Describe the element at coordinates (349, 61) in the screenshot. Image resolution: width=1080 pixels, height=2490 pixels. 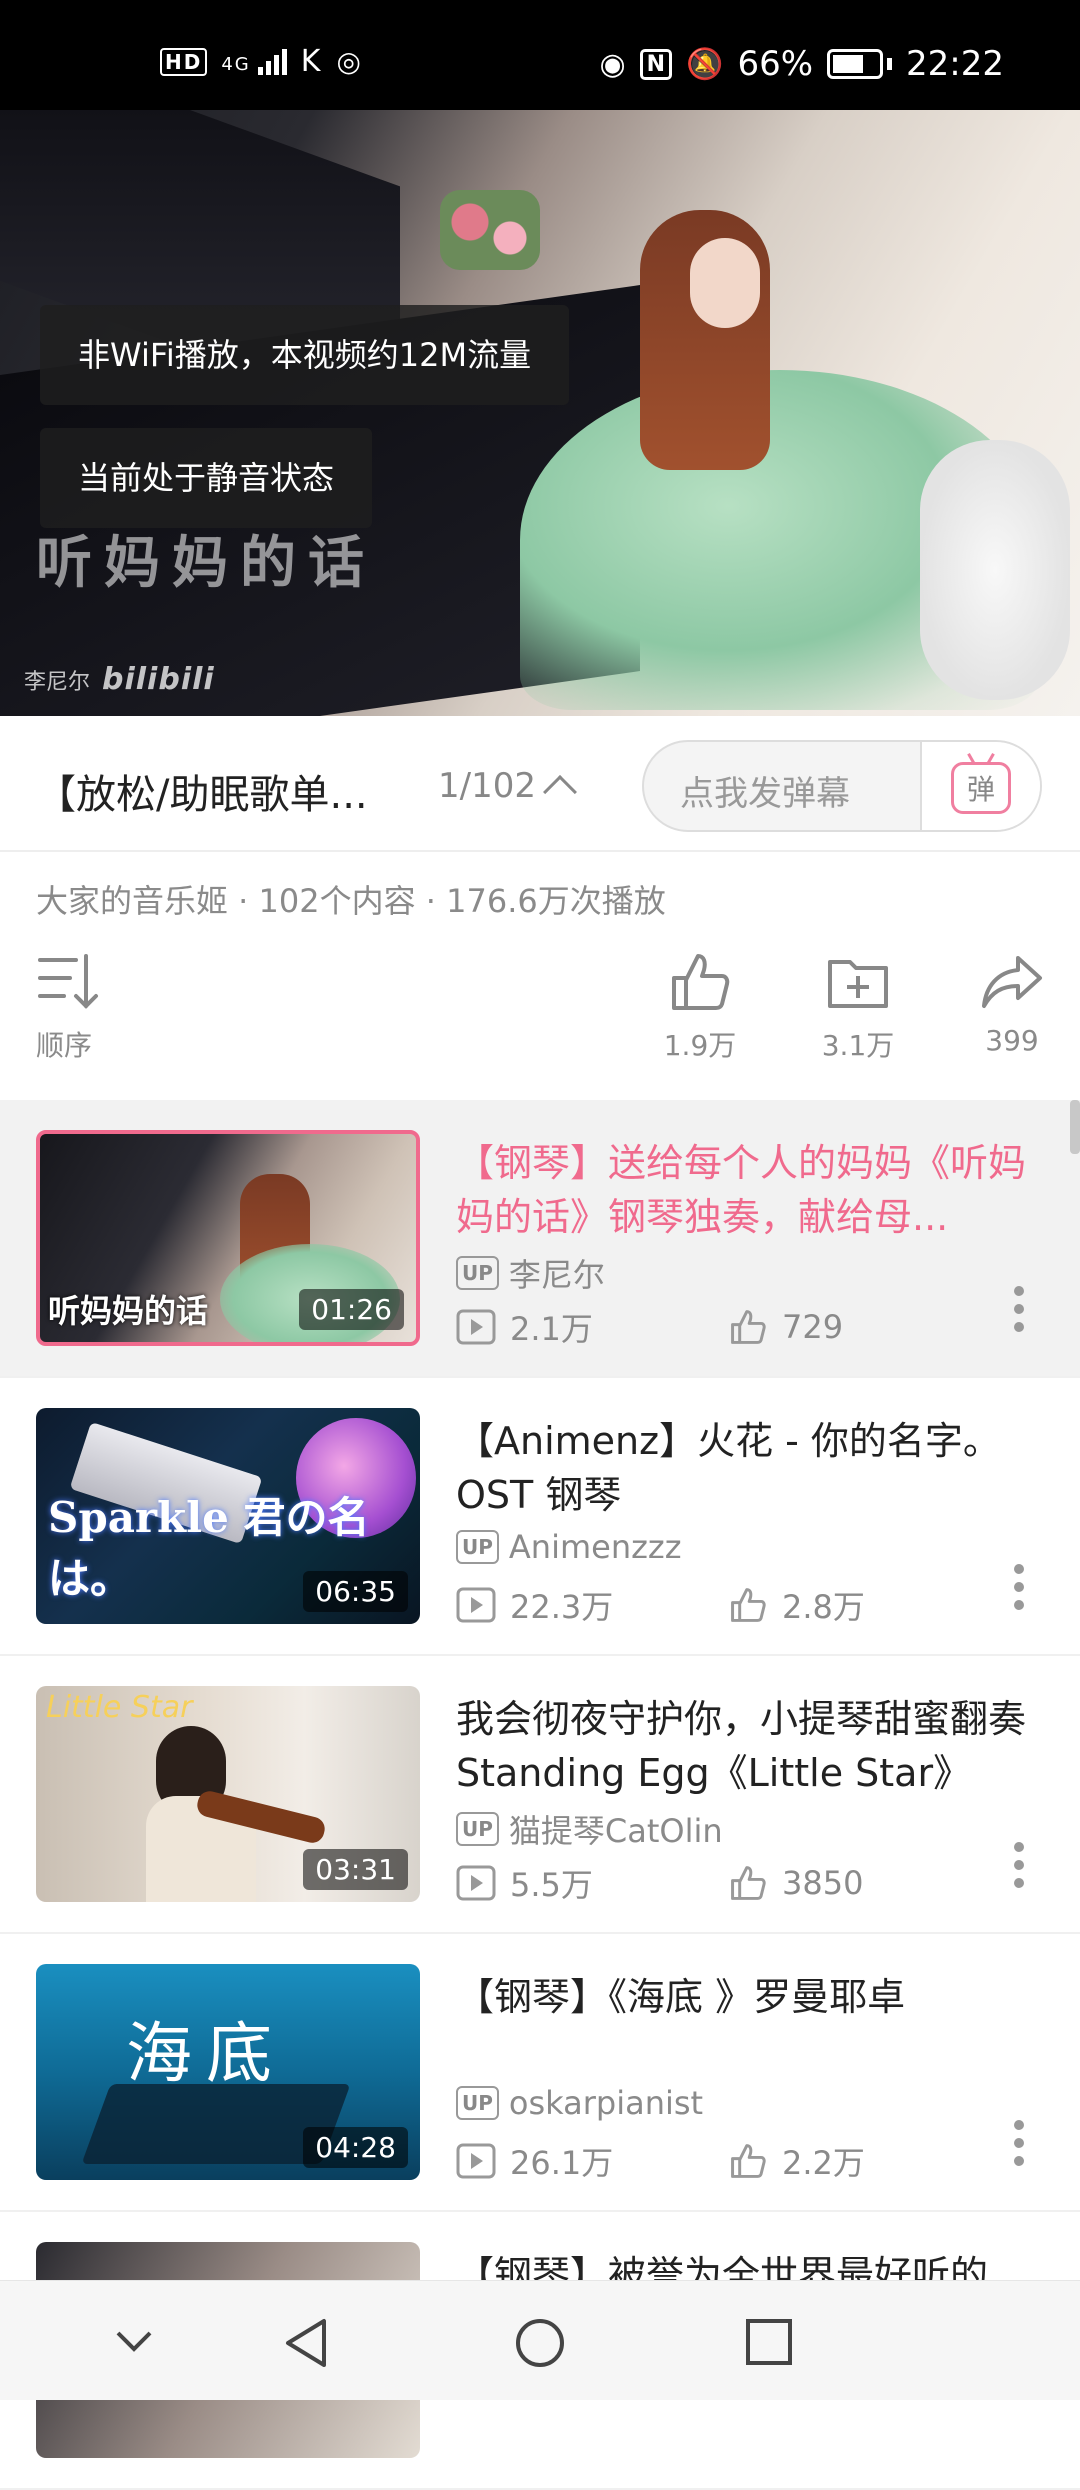
I see `hotspot-icon: ◎` at that location.